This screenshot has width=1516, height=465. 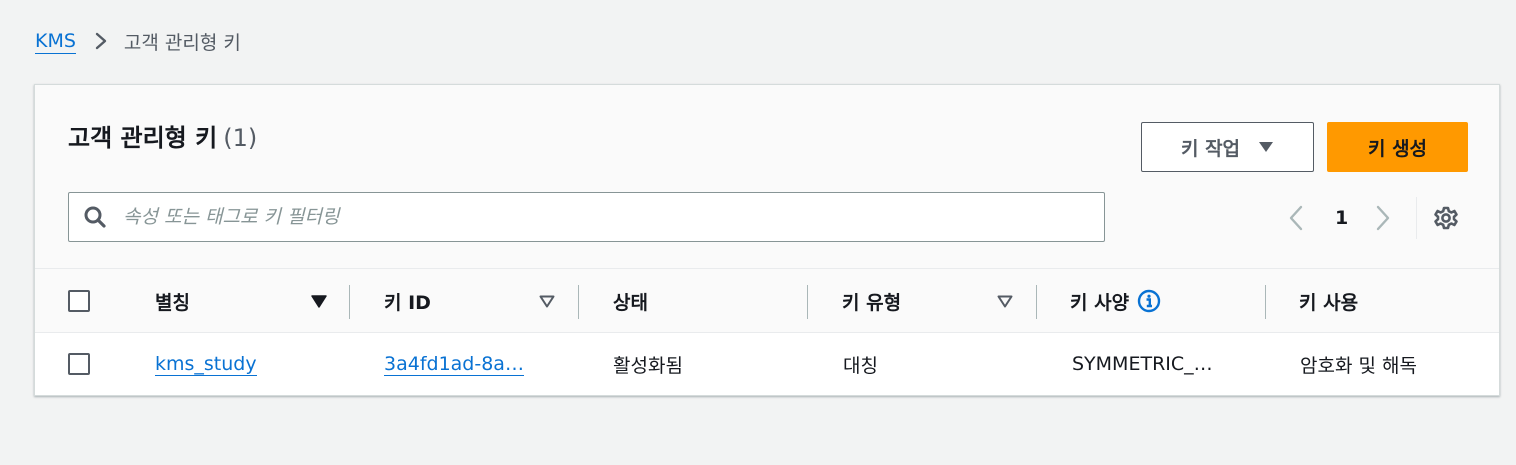 I want to click on column-header-key-spec: 키 사양, so click(x=1115, y=301).